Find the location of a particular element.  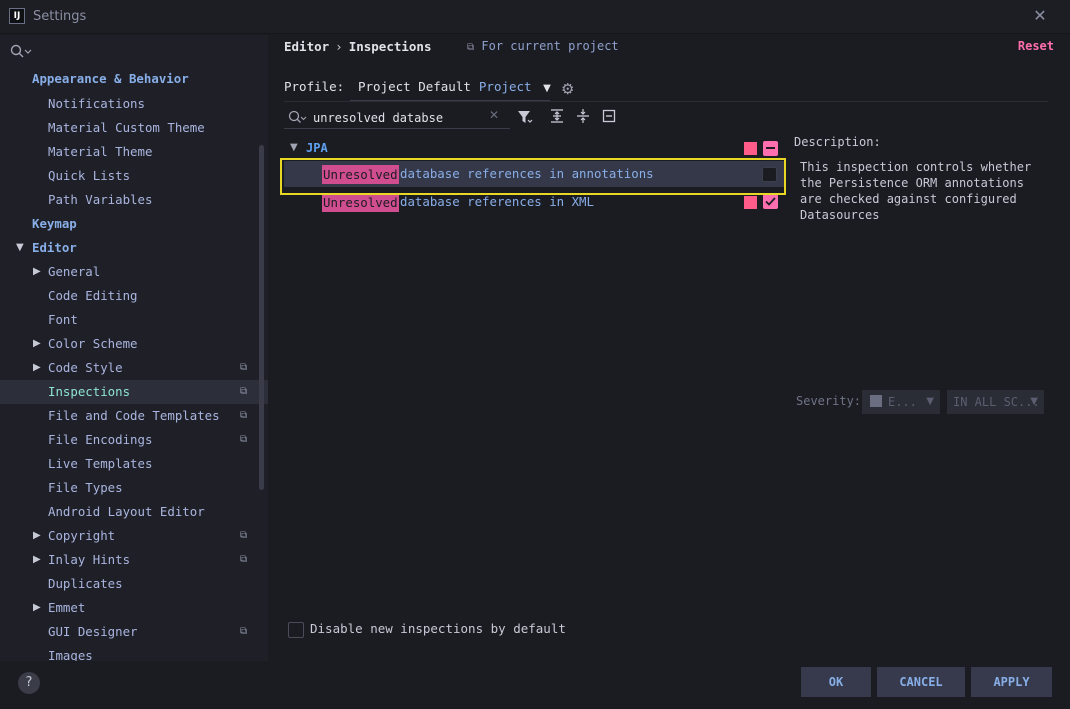

sidebar-item-color-scheme: ▶ Color Scheme is located at coordinates (134, 344).